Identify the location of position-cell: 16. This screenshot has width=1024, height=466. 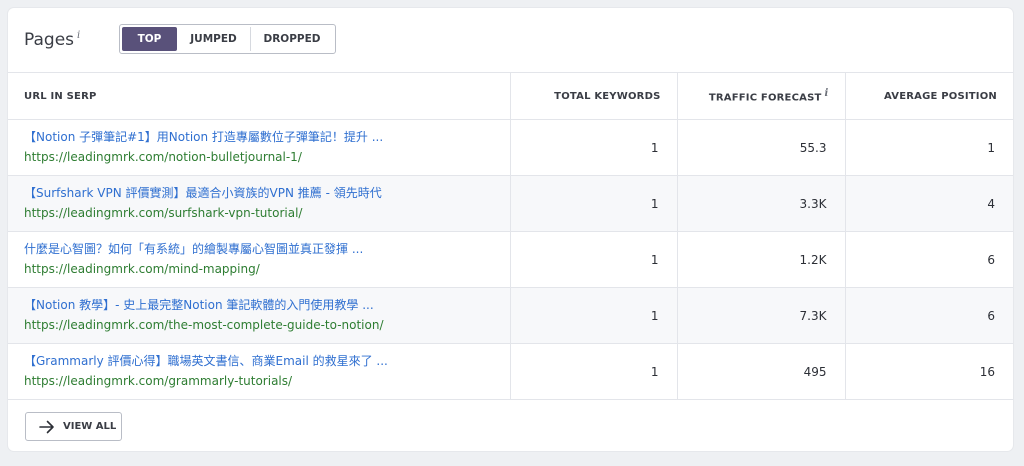
(929, 371).